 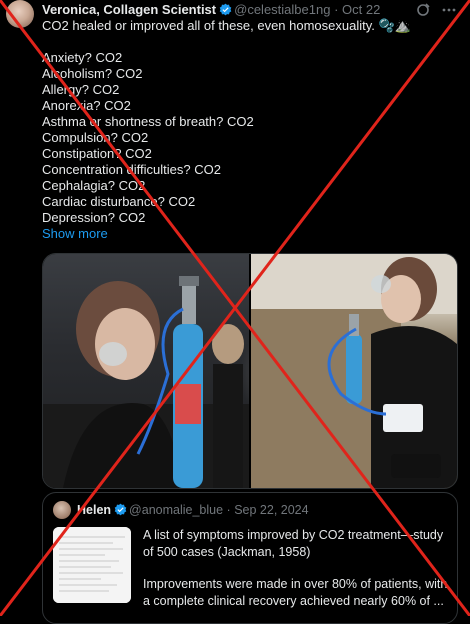 I want to click on list-item: Compulsion? CO2, so click(x=95, y=137).